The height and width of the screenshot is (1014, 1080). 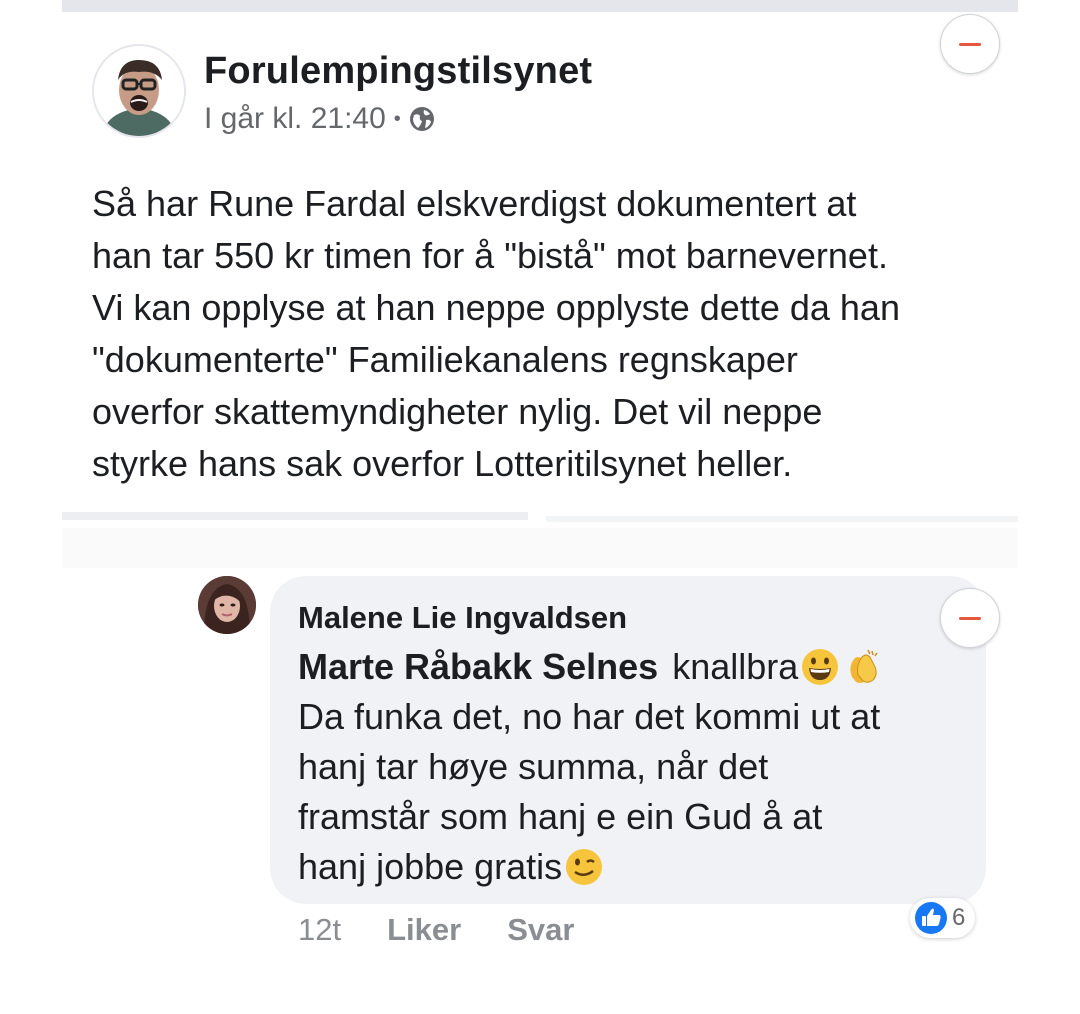 What do you see at coordinates (398, 71) in the screenshot?
I see `post-author-name: Forulempingstilsynet` at bounding box center [398, 71].